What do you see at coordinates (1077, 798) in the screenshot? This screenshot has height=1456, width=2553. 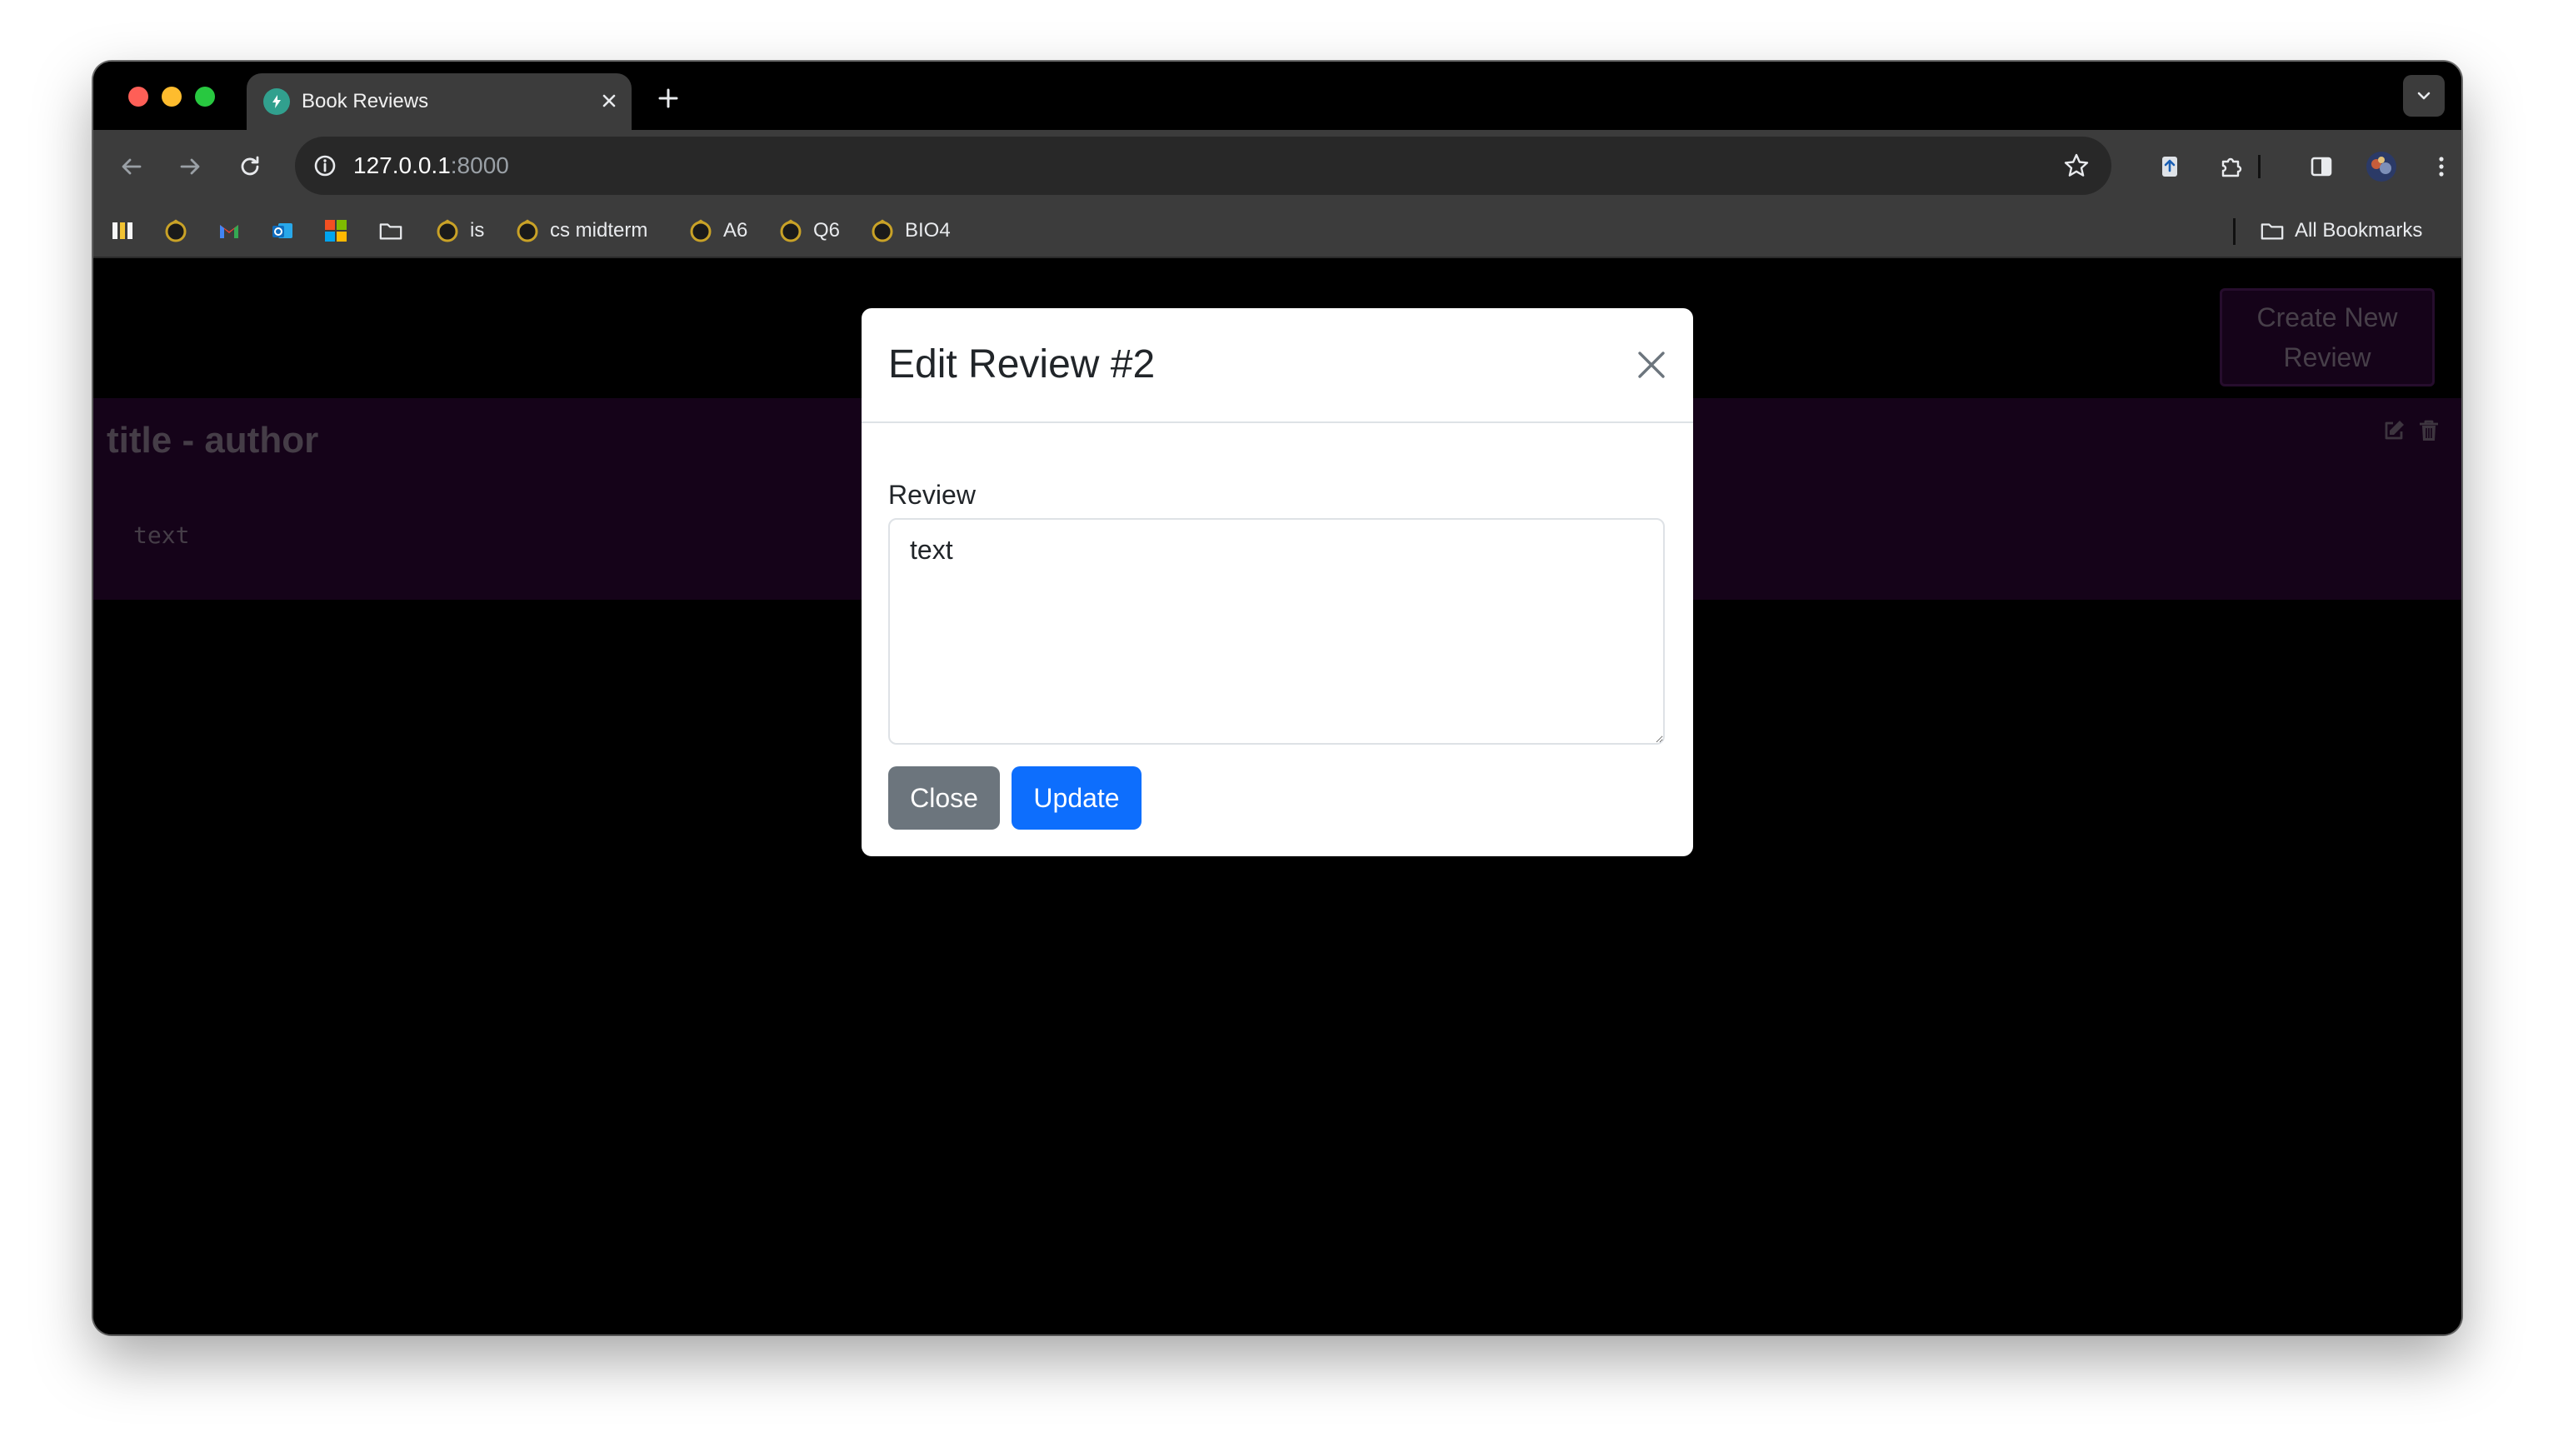 I see `update-button: Update` at bounding box center [1077, 798].